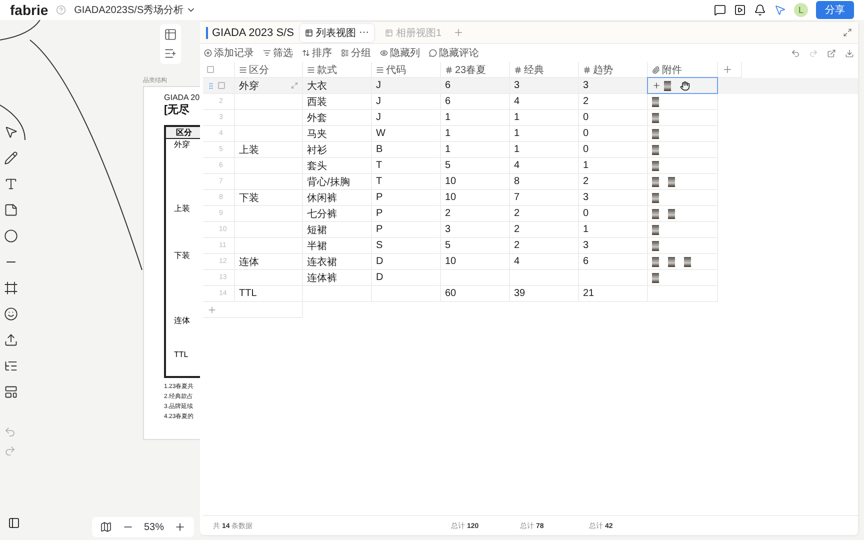 The height and width of the screenshot is (540, 864). What do you see at coordinates (517, 181) in the screenshot?
I see `table-cell: 8` at bounding box center [517, 181].